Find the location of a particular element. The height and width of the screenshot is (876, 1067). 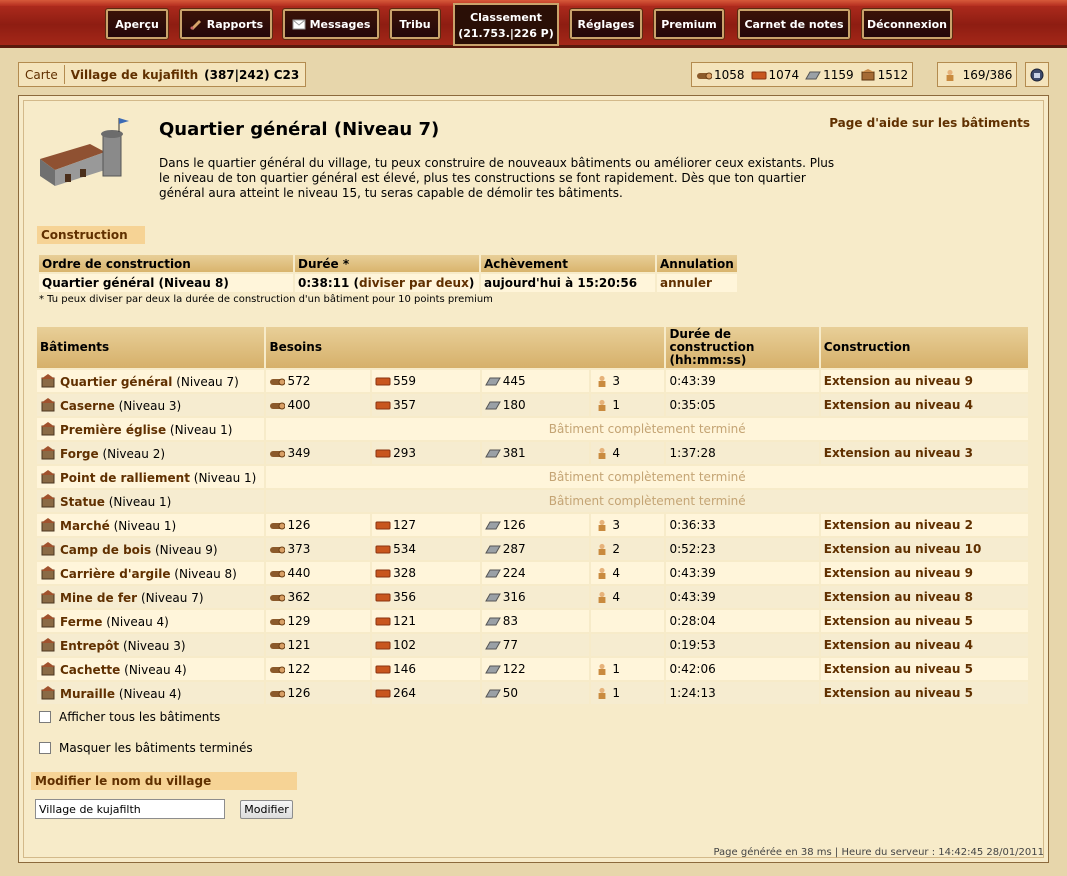

wood-cost-value: 440 is located at coordinates (299, 573).